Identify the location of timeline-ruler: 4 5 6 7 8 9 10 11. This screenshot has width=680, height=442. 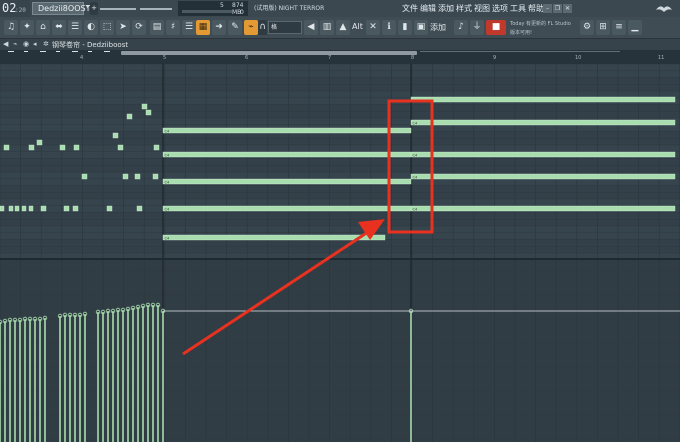
(340, 57).